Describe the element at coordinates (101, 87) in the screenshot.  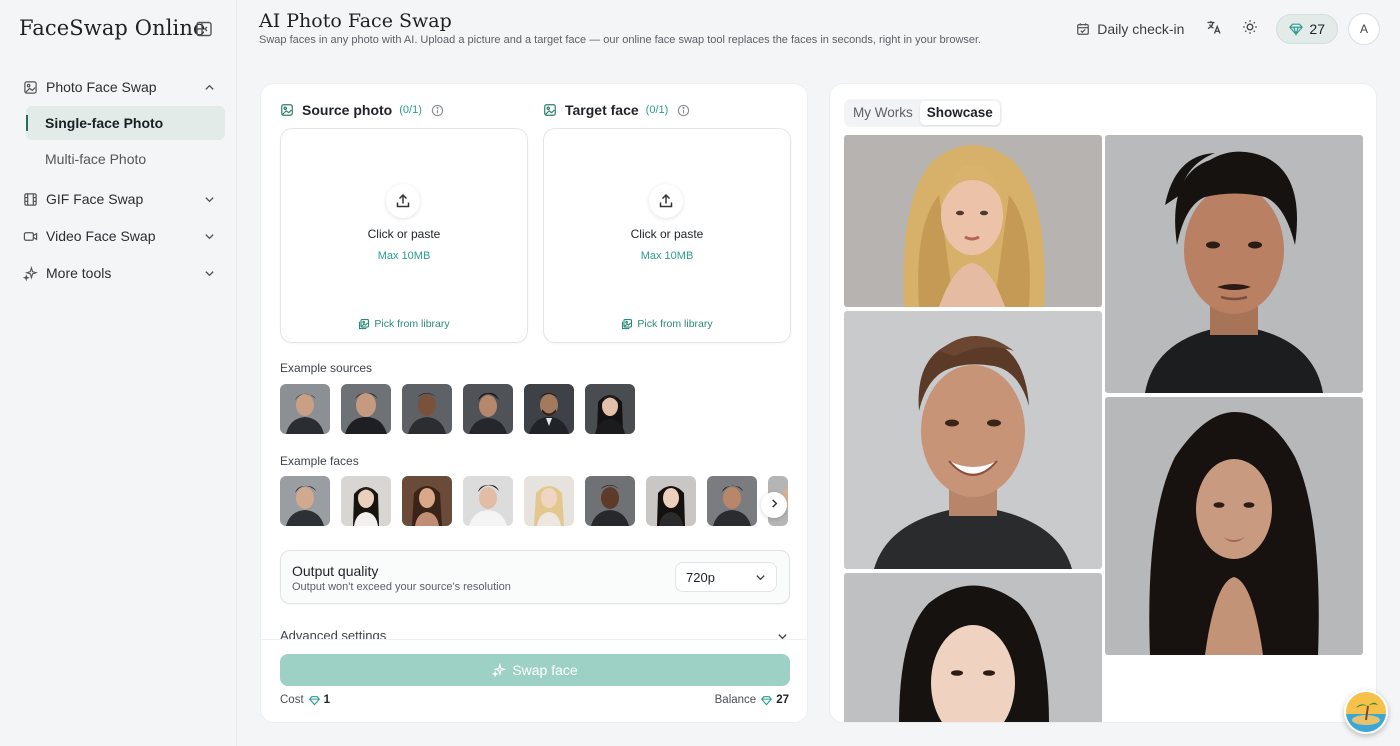
I see `sidebar-item-label: Photo Face Swap` at that location.